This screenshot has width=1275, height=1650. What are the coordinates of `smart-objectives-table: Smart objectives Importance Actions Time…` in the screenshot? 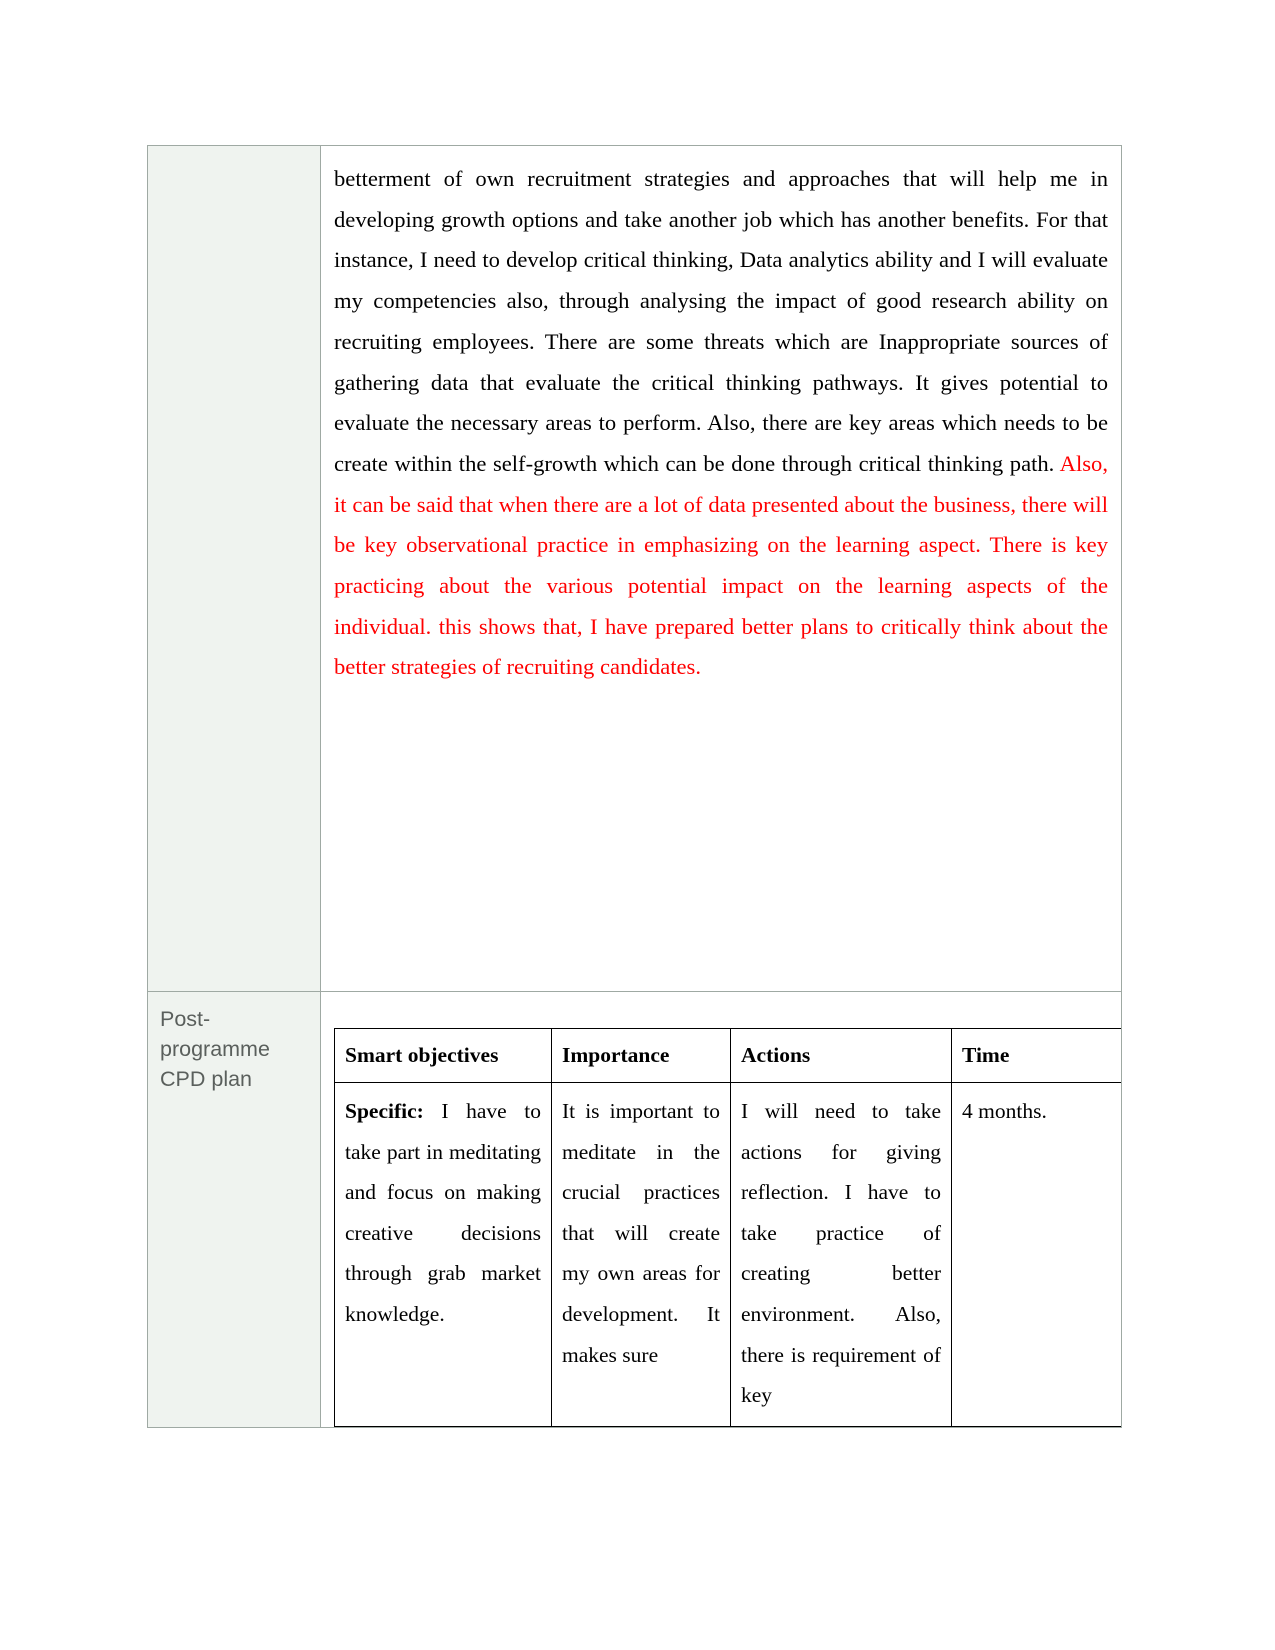 It's located at (727, 1227).